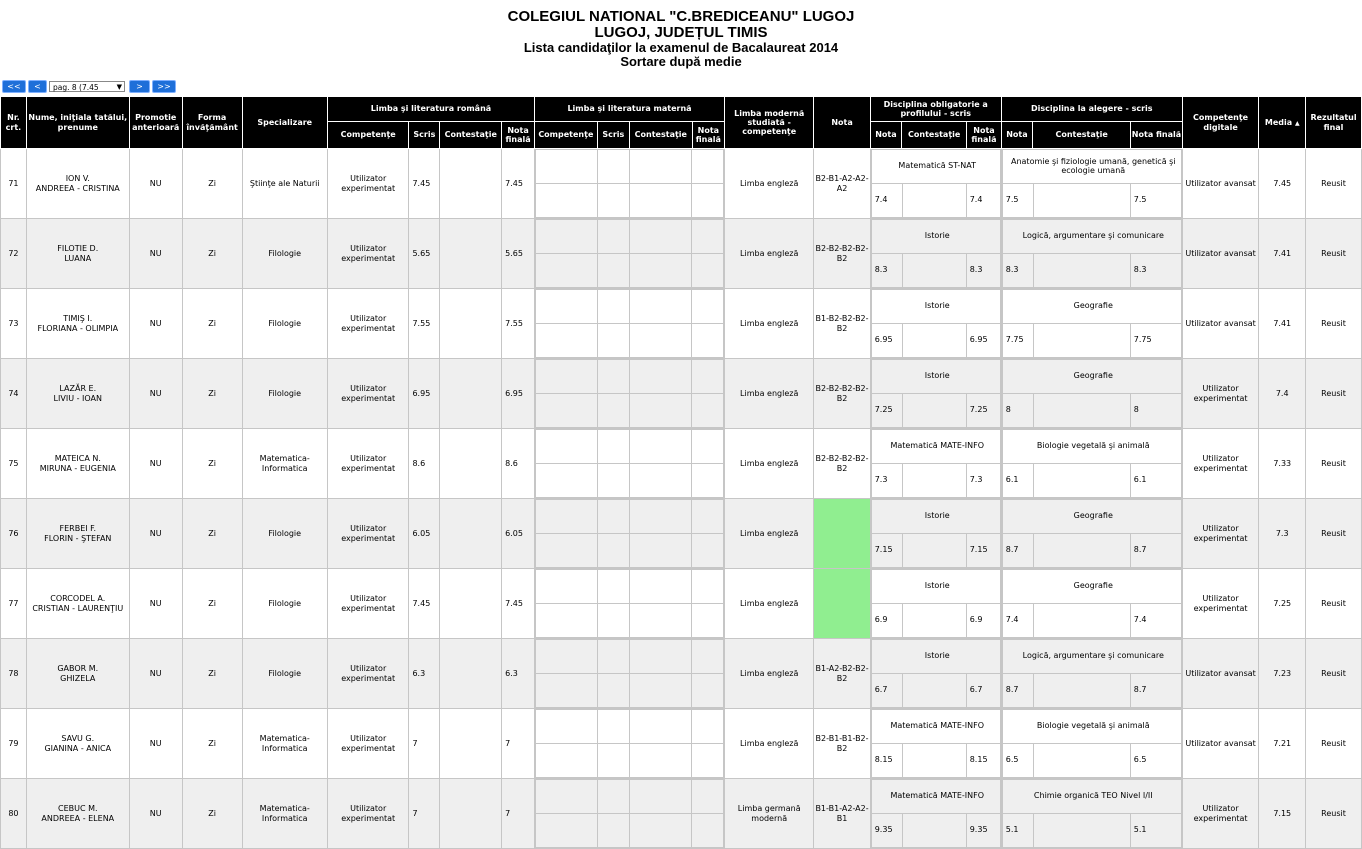 The height and width of the screenshot is (849, 1362). I want to click on row-ro-scris: 6.05, so click(424, 533).